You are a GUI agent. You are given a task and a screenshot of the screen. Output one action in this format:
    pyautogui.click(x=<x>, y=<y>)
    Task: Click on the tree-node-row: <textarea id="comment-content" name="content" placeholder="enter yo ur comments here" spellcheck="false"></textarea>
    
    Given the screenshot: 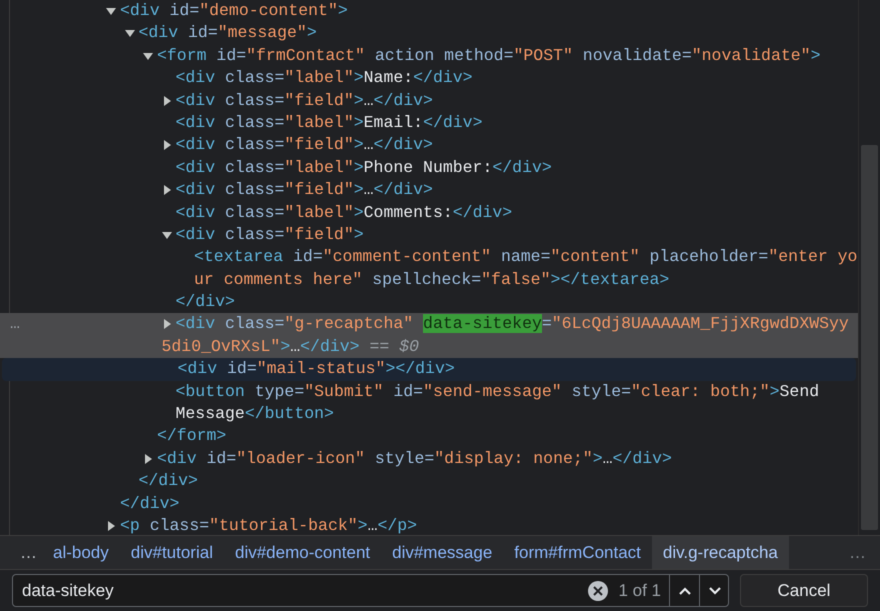 What is the action you would take?
    pyautogui.click(x=429, y=269)
    